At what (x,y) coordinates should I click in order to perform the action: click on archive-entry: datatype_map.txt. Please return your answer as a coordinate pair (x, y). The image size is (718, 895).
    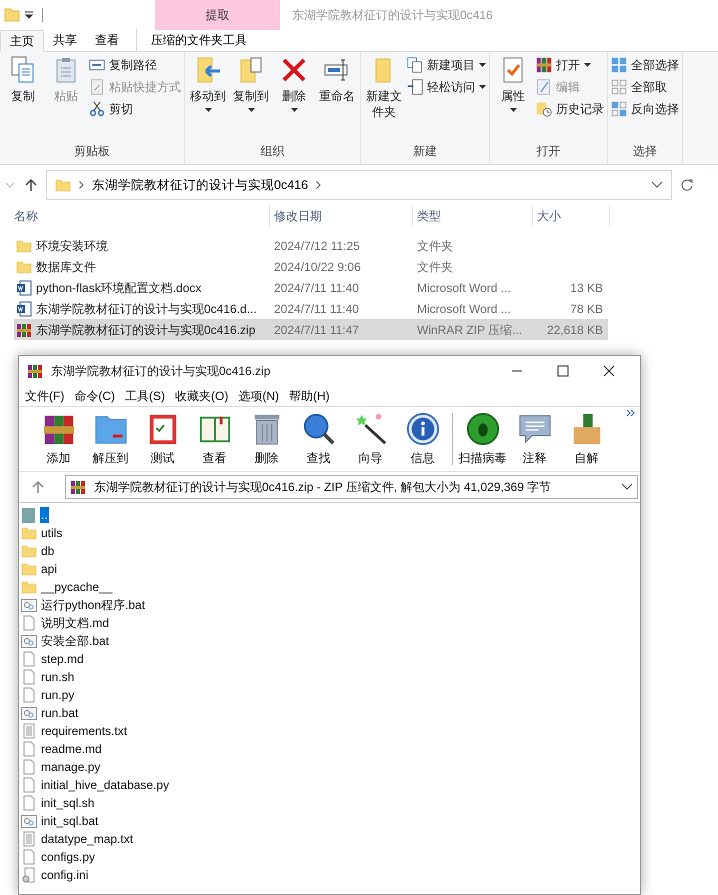
    Looking at the image, I should click on (87, 839).